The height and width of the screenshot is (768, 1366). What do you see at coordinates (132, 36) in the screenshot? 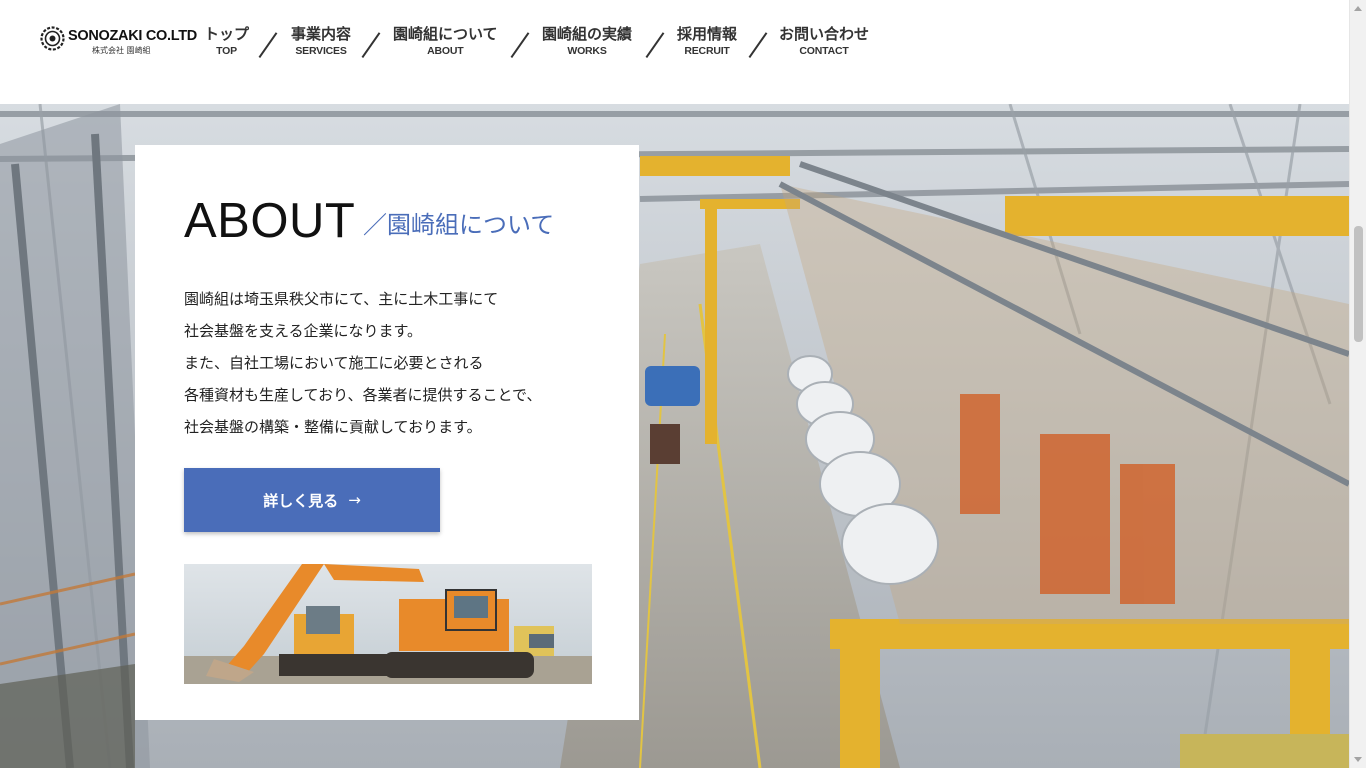
I see `logo-name: SONOZAKI CO.LTD` at bounding box center [132, 36].